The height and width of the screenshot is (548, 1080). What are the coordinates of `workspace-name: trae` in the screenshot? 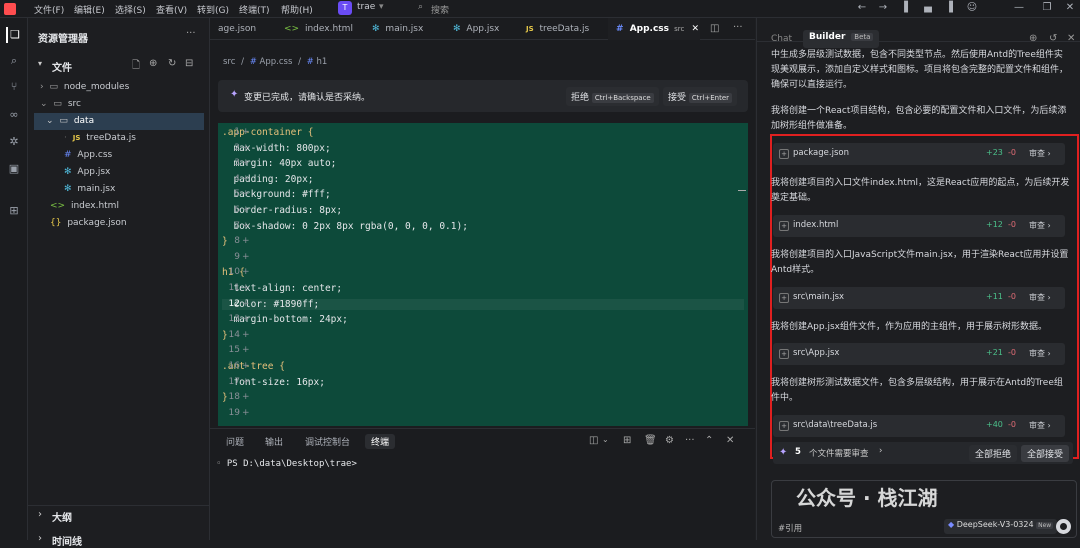 It's located at (366, 7).